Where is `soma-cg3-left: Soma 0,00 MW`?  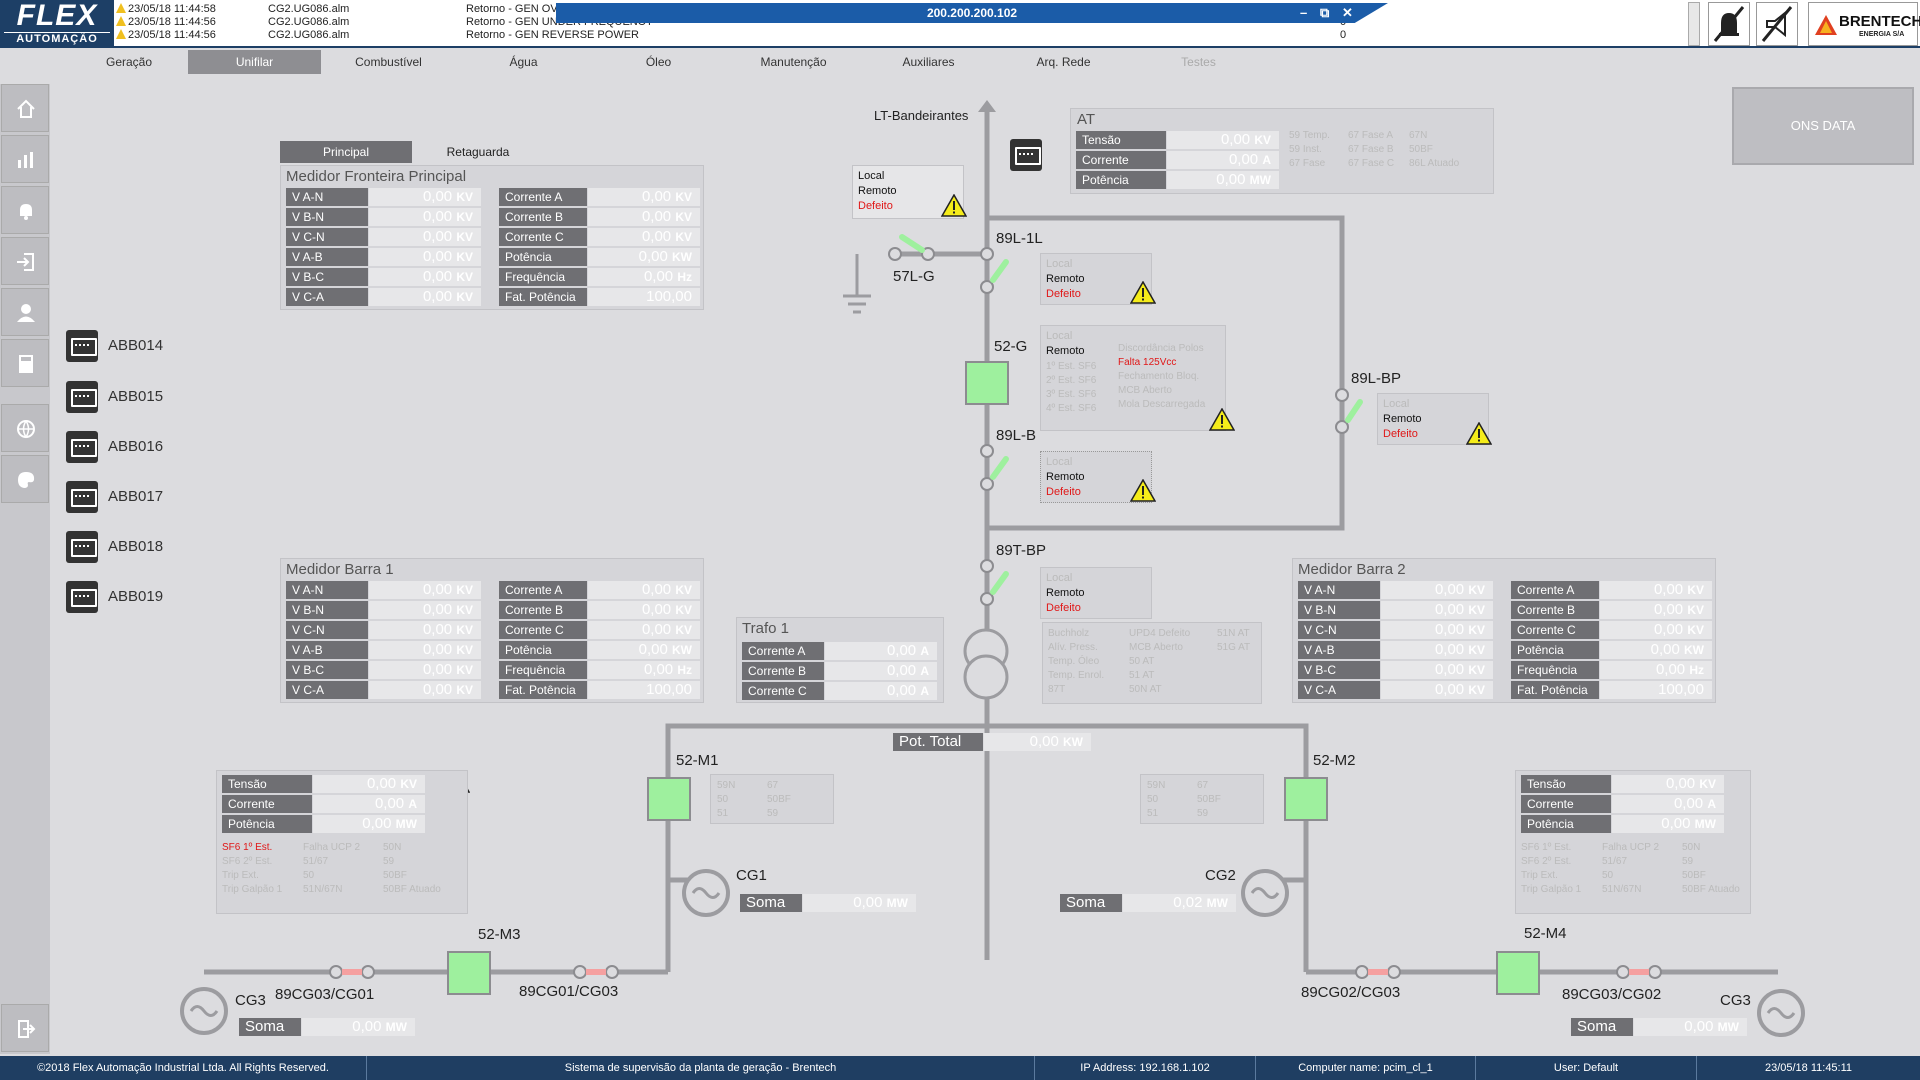
soma-cg3-left: Soma 0,00 MW is located at coordinates (327, 1027).